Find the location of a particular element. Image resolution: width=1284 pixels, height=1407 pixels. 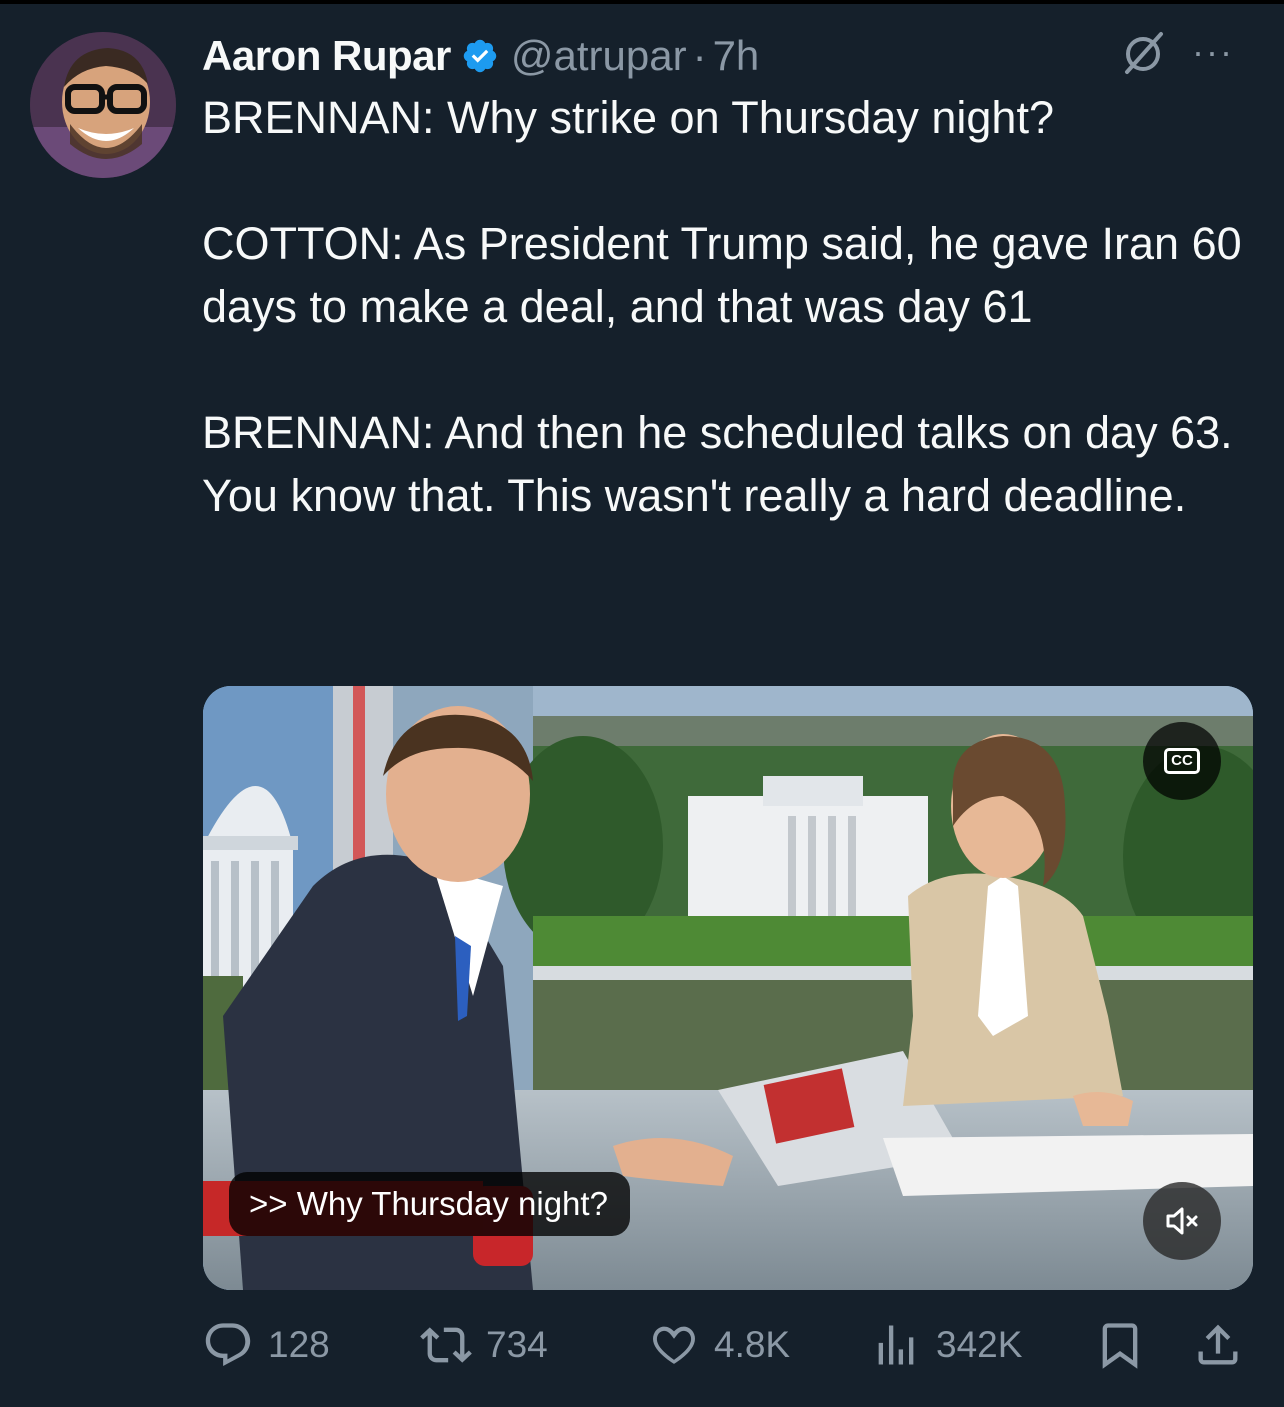

timestamp: 7h is located at coordinates (736, 56).